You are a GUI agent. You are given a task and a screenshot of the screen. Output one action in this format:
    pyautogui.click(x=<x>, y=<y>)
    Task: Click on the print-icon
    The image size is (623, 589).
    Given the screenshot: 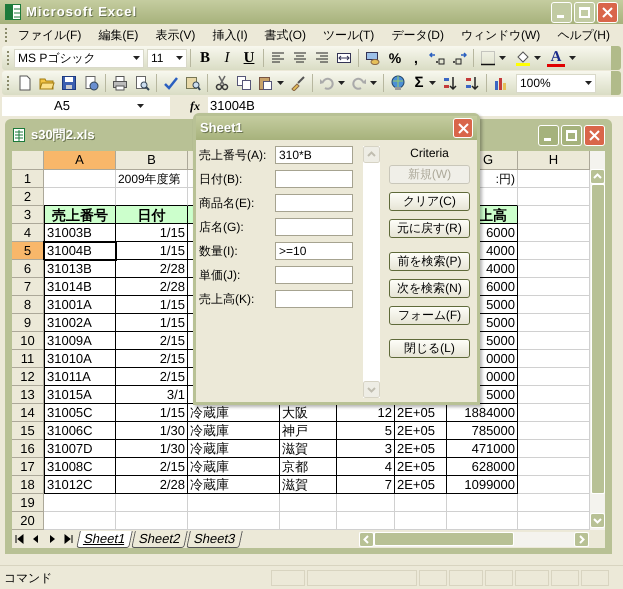 What is the action you would take?
    pyautogui.click(x=120, y=83)
    